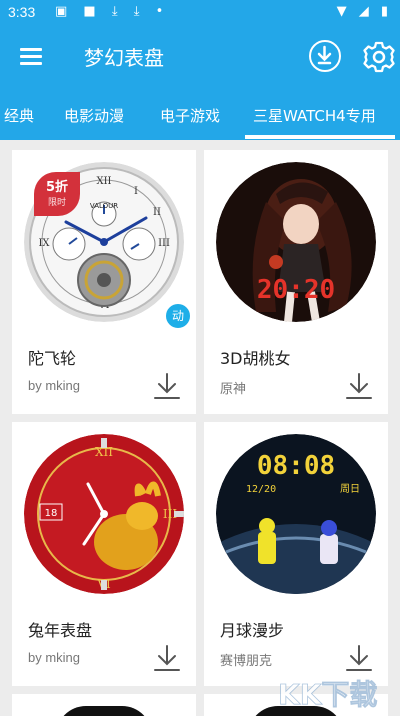 Image resolution: width=400 pixels, height=716 pixels. What do you see at coordinates (104, 705) in the screenshot?
I see `watch-card` at bounding box center [104, 705].